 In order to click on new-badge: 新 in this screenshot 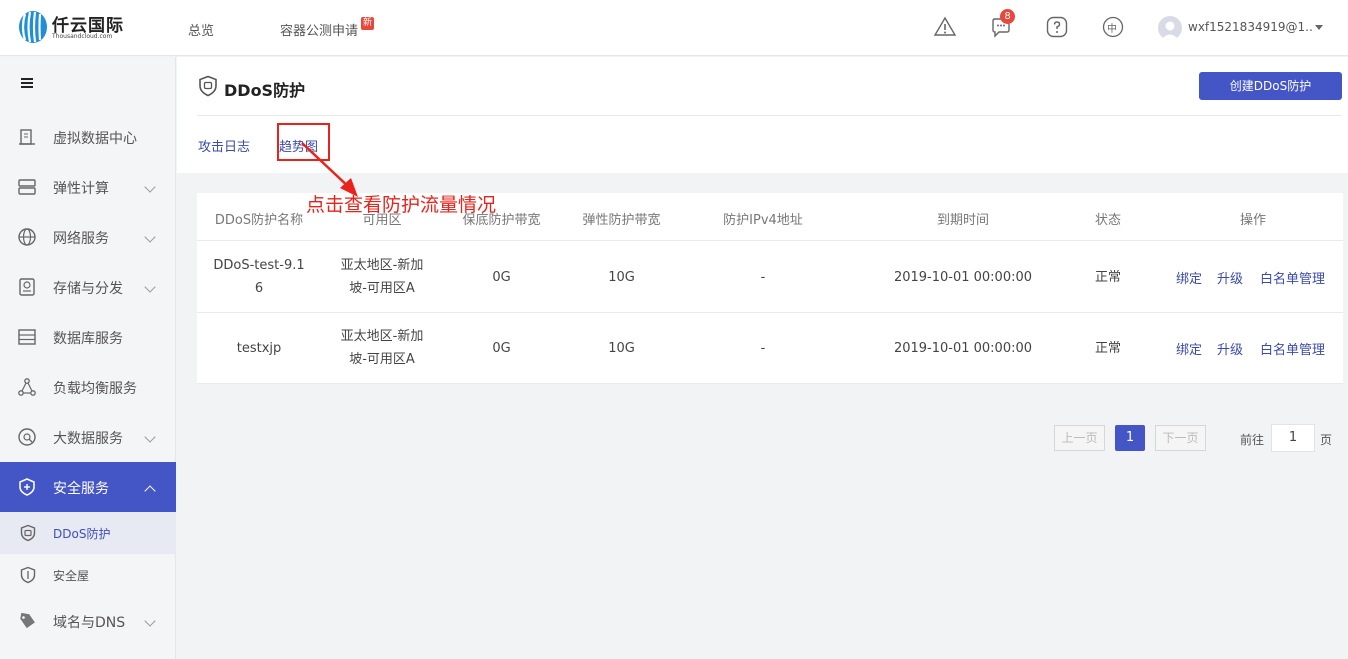, I will do `click(368, 23)`.